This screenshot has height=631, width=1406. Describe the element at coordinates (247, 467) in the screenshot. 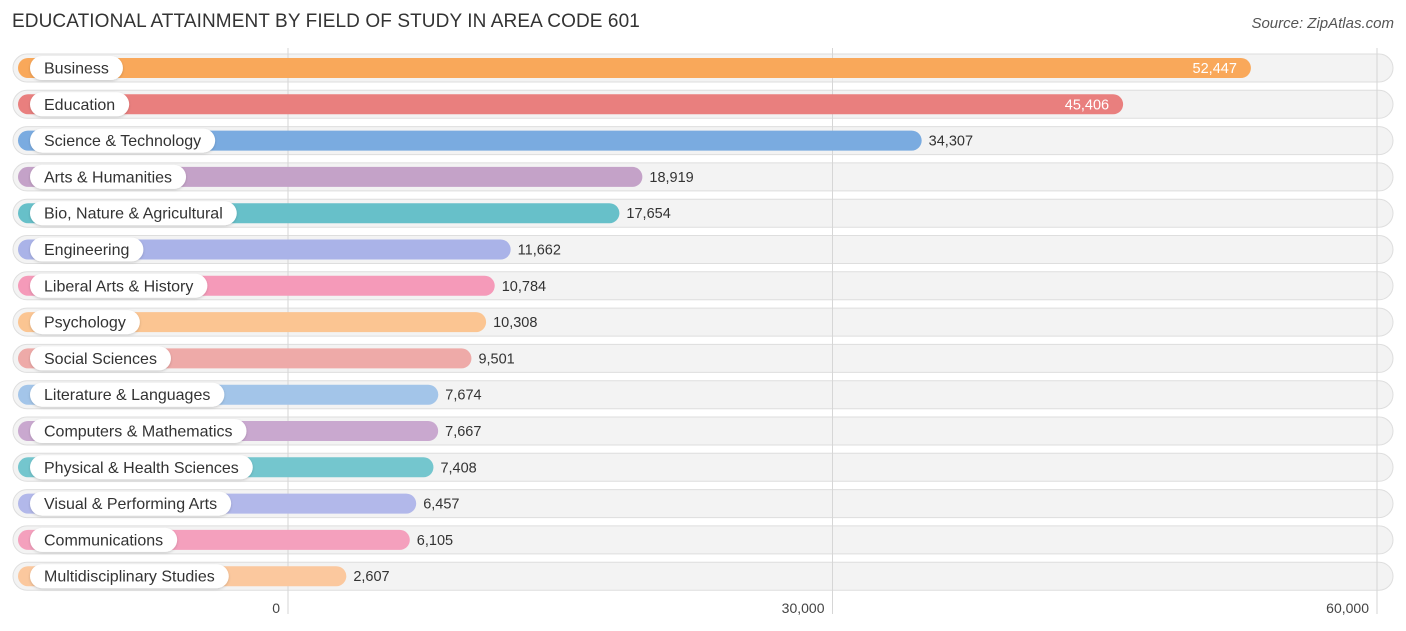

I see `bar-group: Physical & Health Sciences 7,408` at that location.